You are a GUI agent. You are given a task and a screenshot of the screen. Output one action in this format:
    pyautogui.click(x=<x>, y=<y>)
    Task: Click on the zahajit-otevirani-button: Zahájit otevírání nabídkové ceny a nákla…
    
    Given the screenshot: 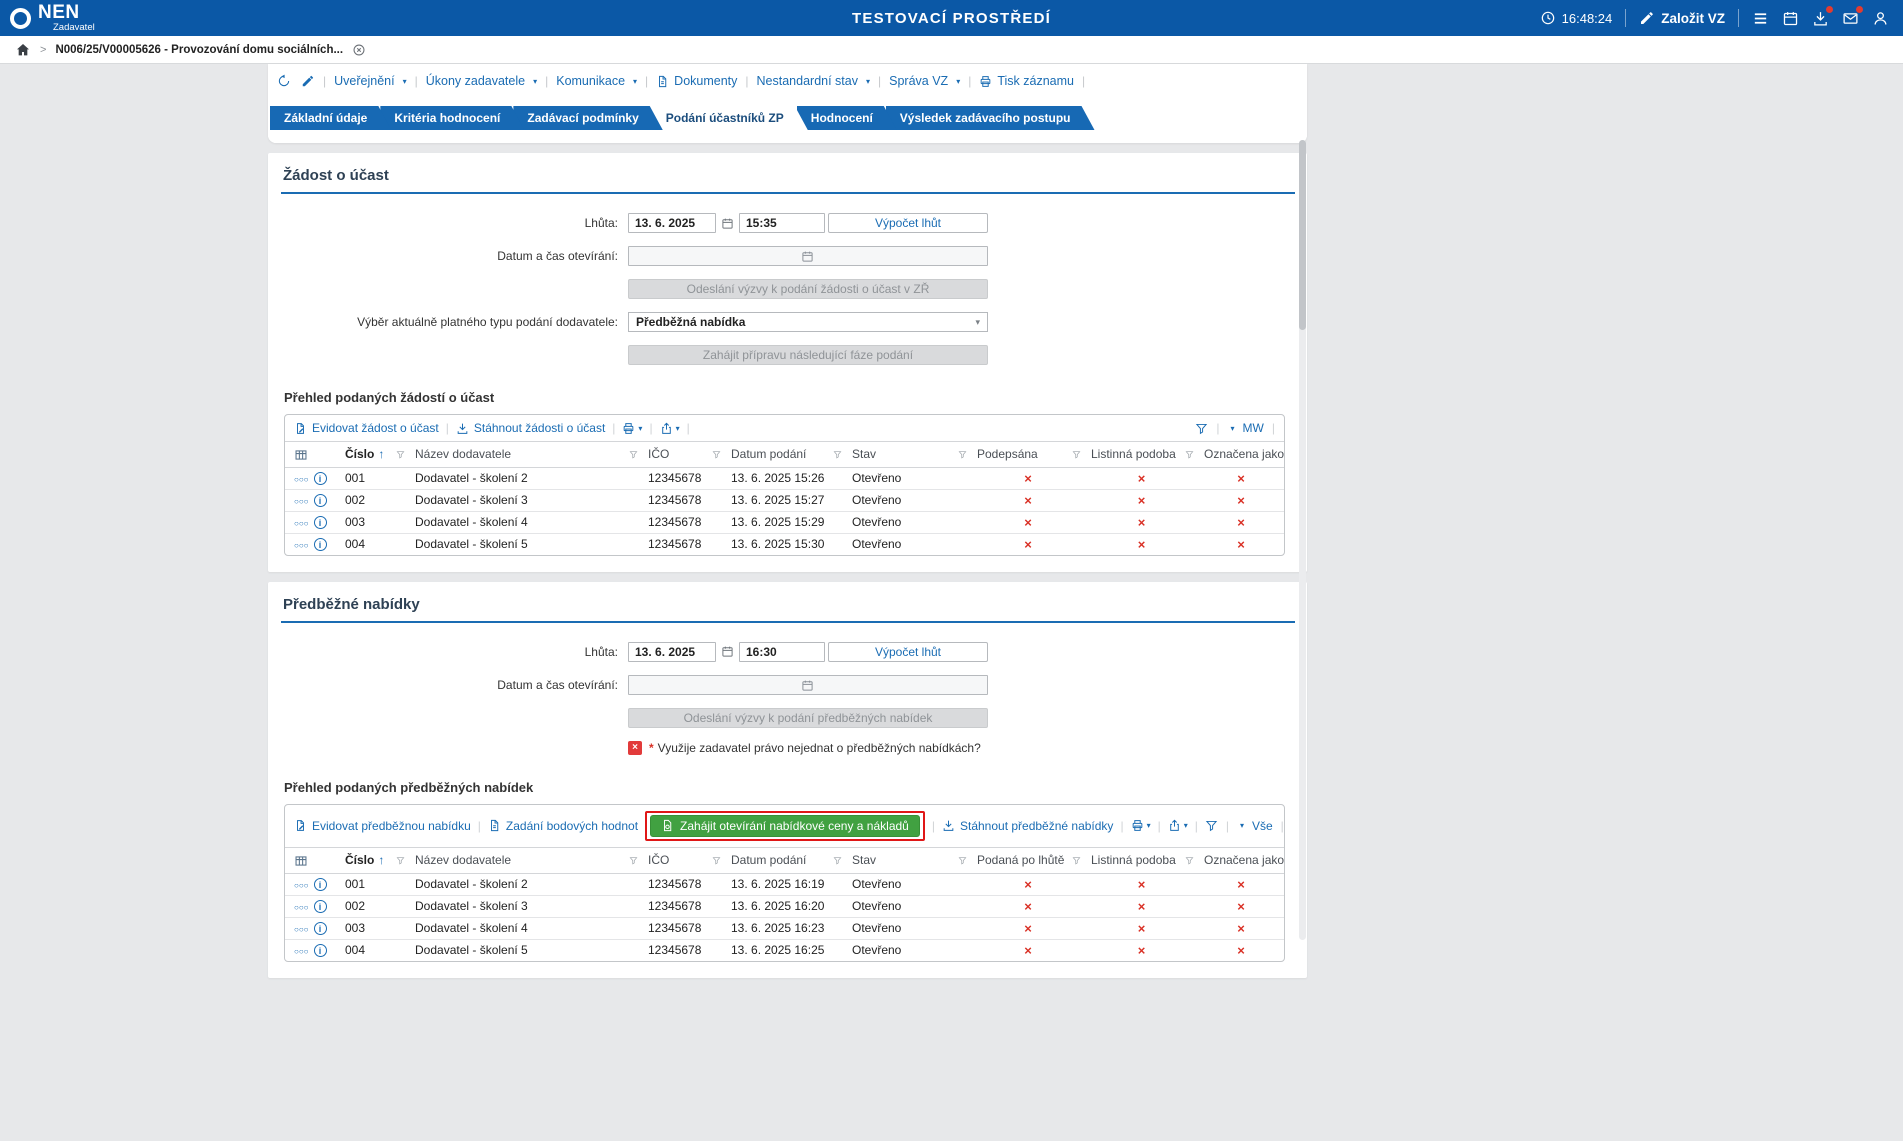 What is the action you would take?
    pyautogui.click(x=785, y=825)
    